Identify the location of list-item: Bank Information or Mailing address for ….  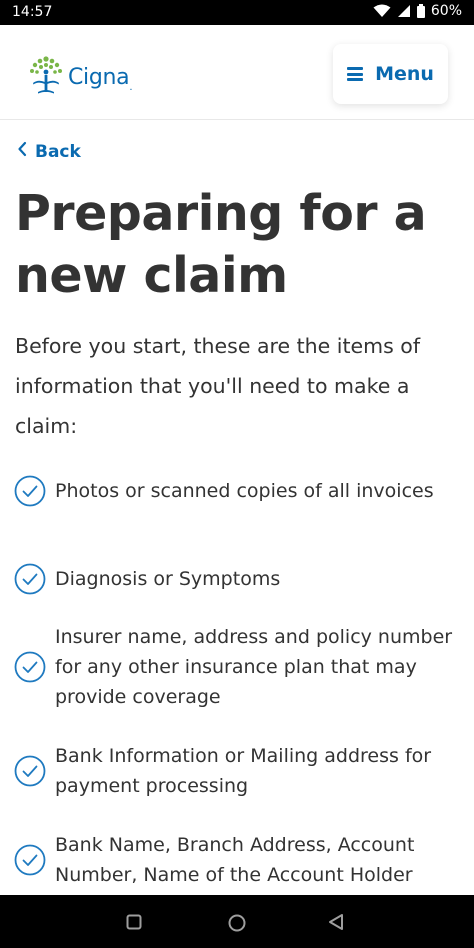
(234, 771).